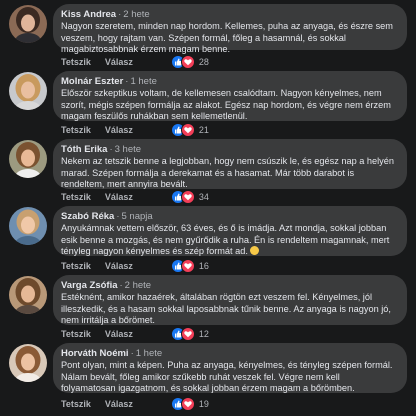 The height and width of the screenshot is (416, 416). Describe the element at coordinates (88, 14) in the screenshot. I see `commenter-name: Kiss Andrea` at that location.